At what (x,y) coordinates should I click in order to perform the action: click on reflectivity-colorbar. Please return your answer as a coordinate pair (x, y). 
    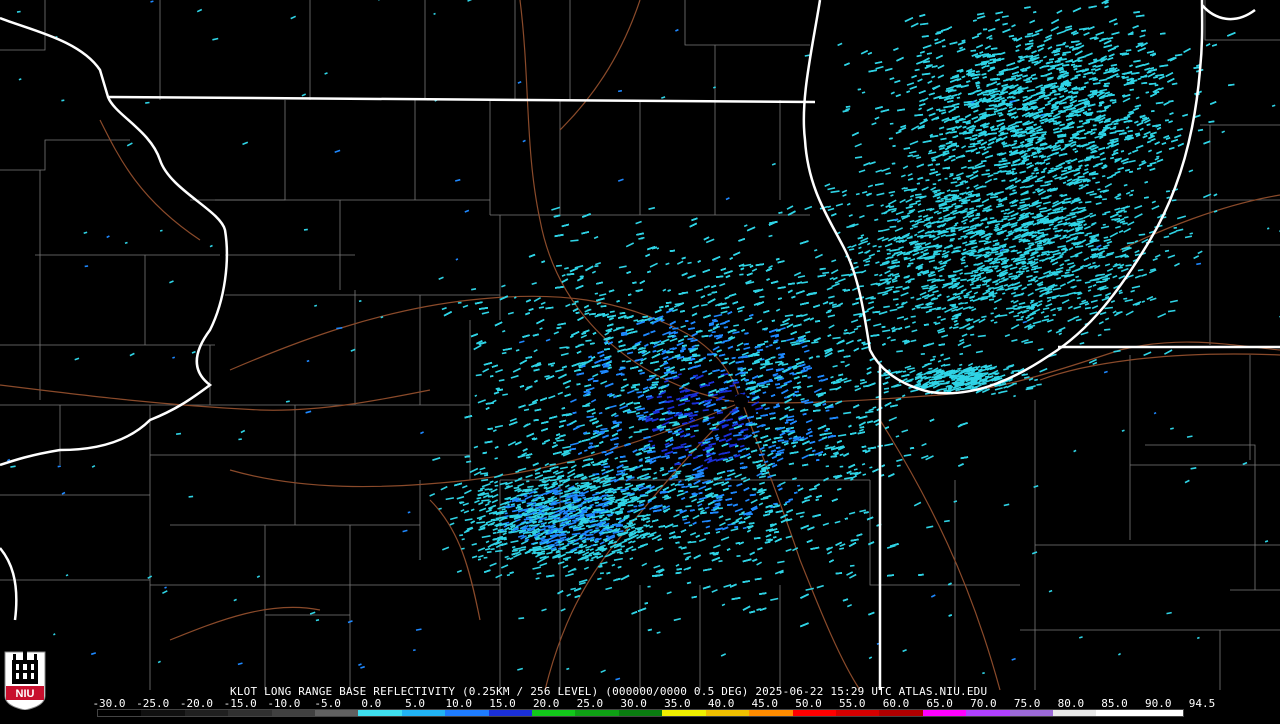
    Looking at the image, I should click on (640, 713).